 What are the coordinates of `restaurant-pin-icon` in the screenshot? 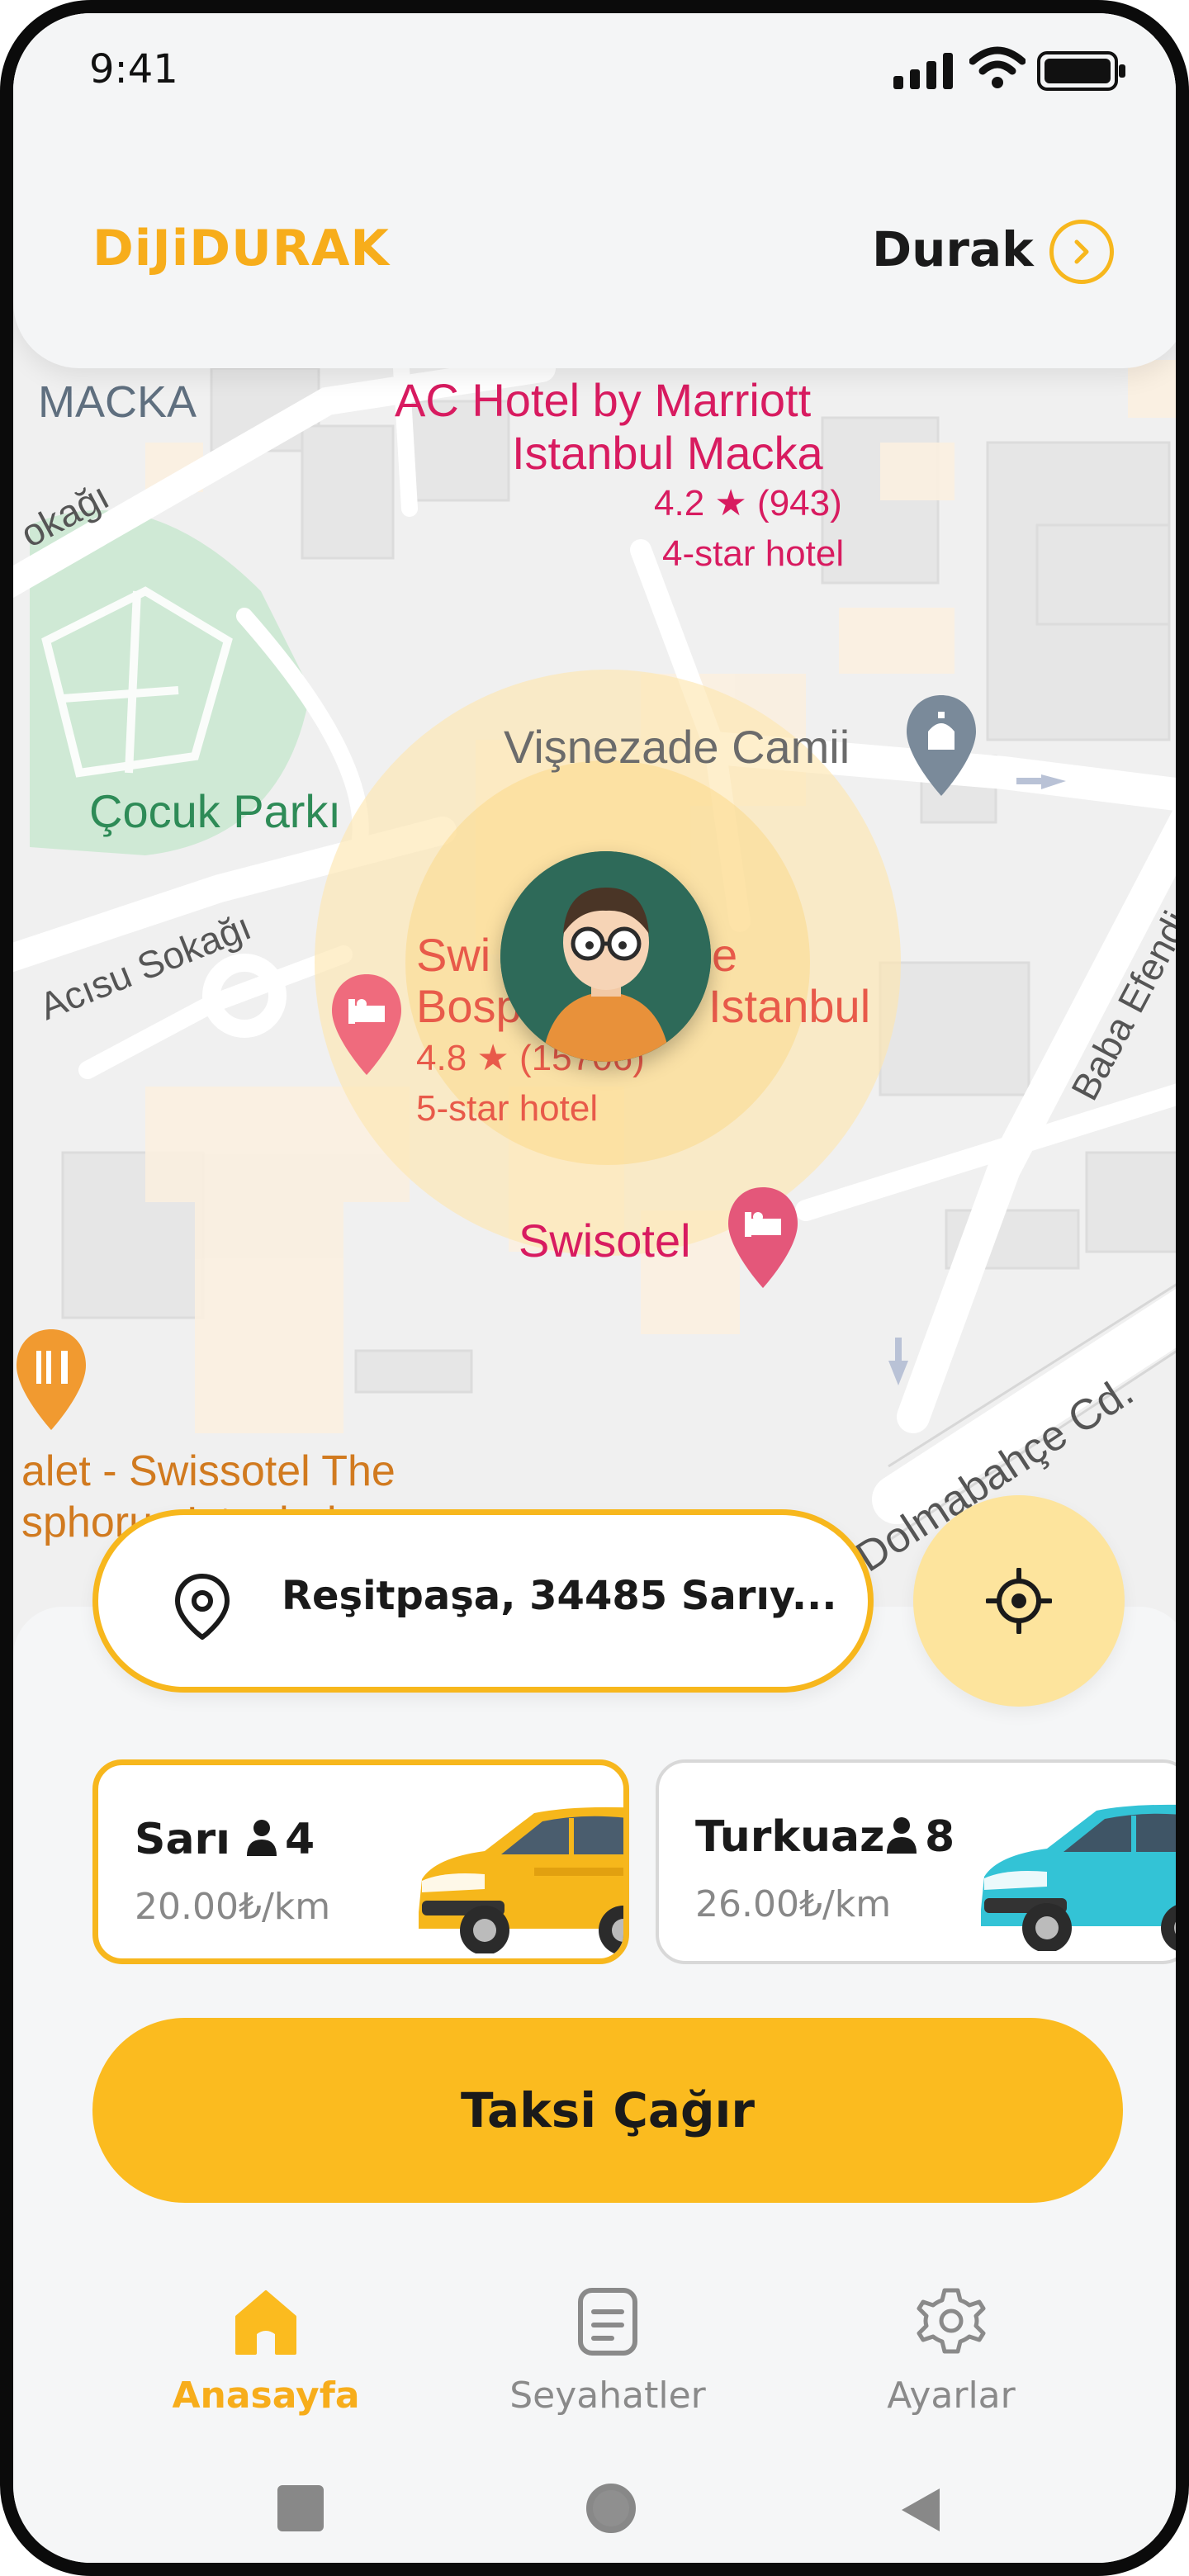 It's located at (51, 1379).